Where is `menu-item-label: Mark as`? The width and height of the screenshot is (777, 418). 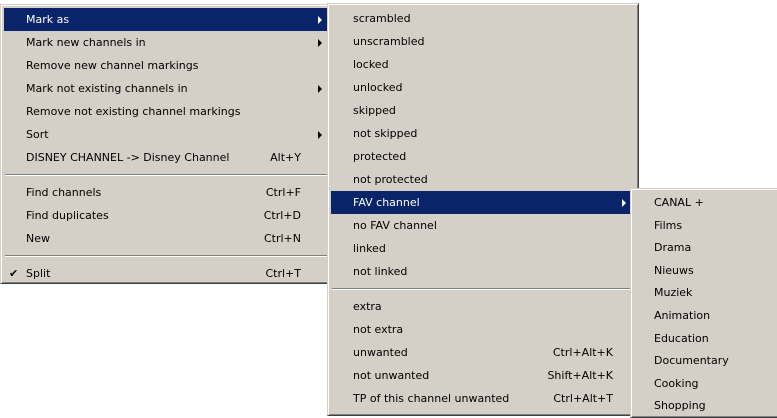
menu-item-label: Mark as is located at coordinates (48, 19).